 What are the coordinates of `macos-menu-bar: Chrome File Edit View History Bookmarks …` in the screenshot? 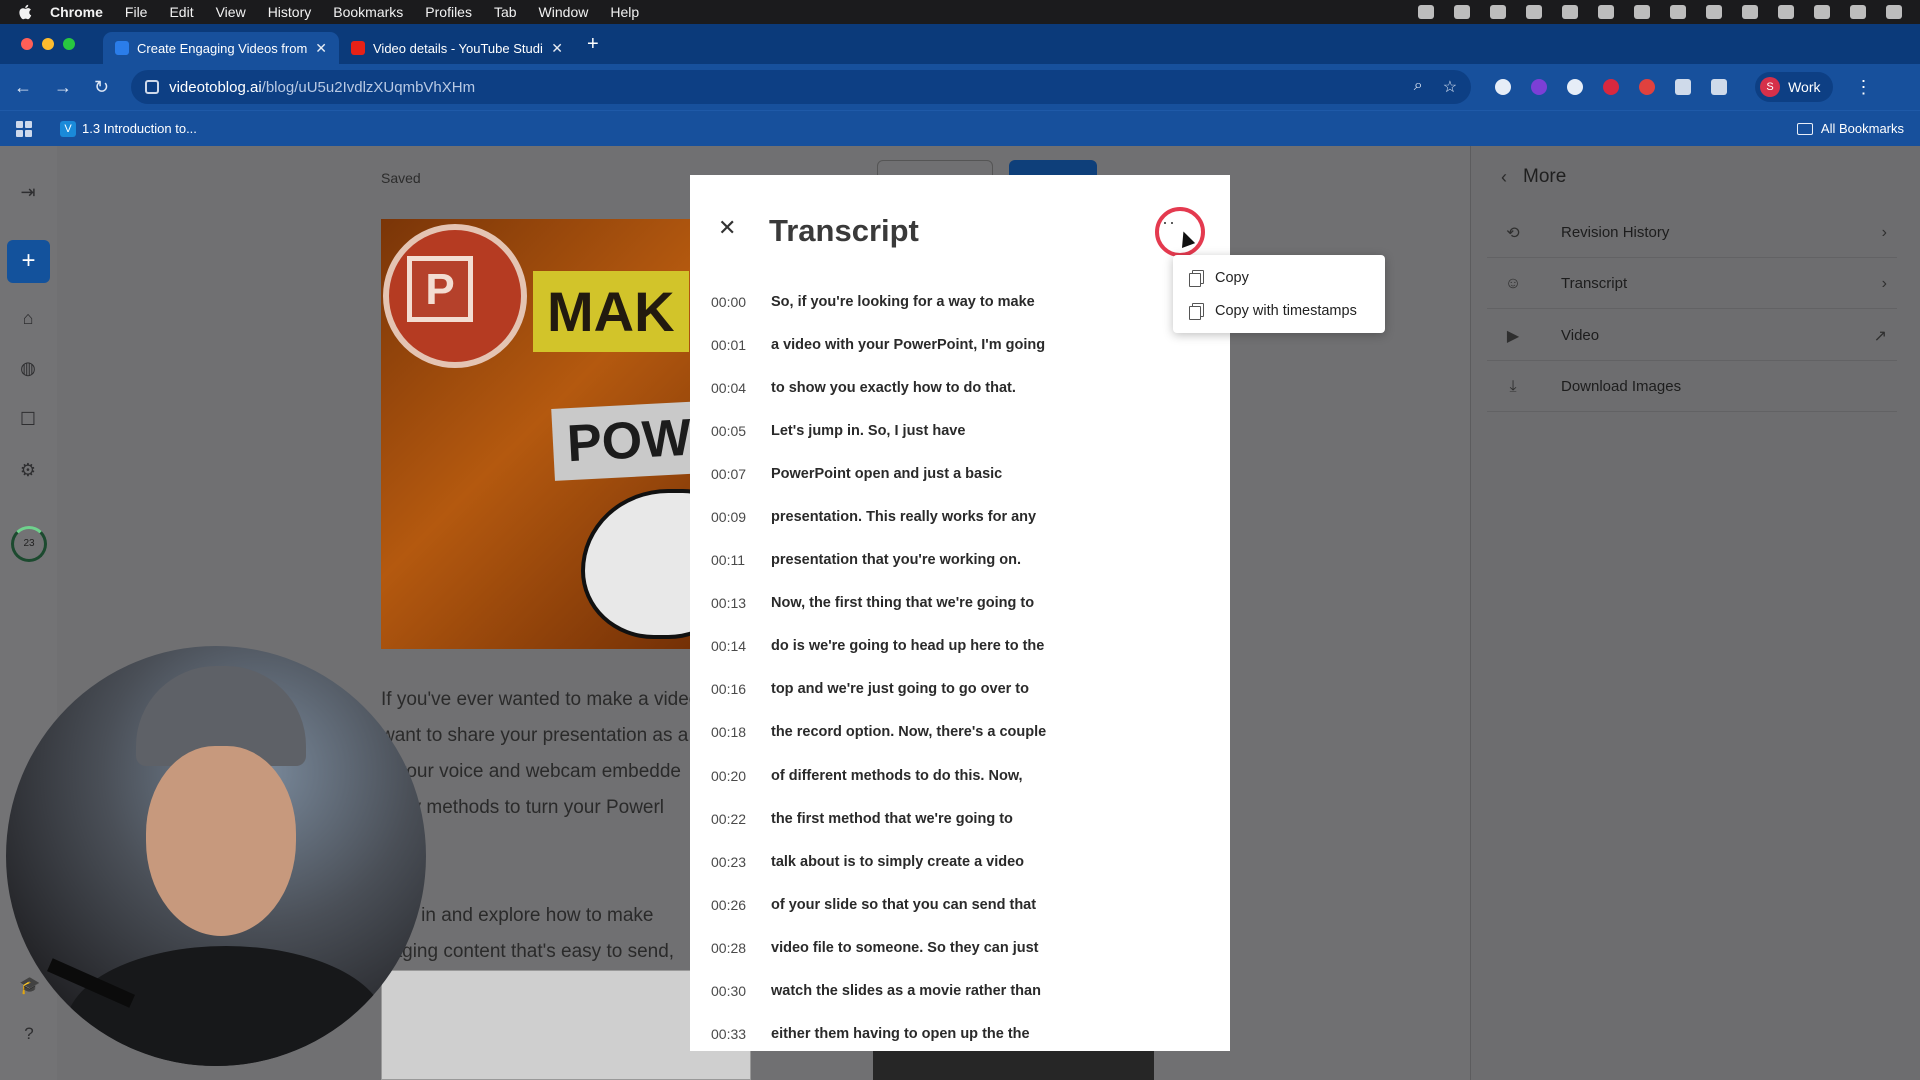 It's located at (960, 12).